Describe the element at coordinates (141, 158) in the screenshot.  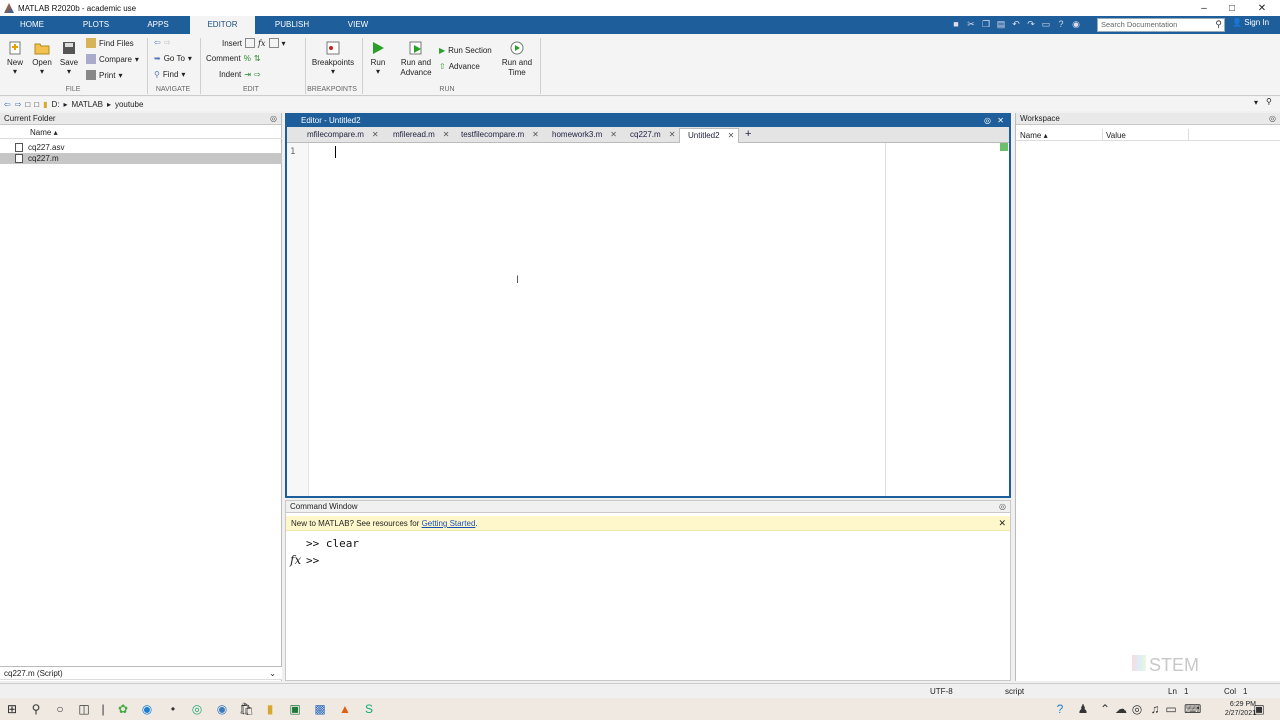
I see `list-item: cq227.m` at that location.